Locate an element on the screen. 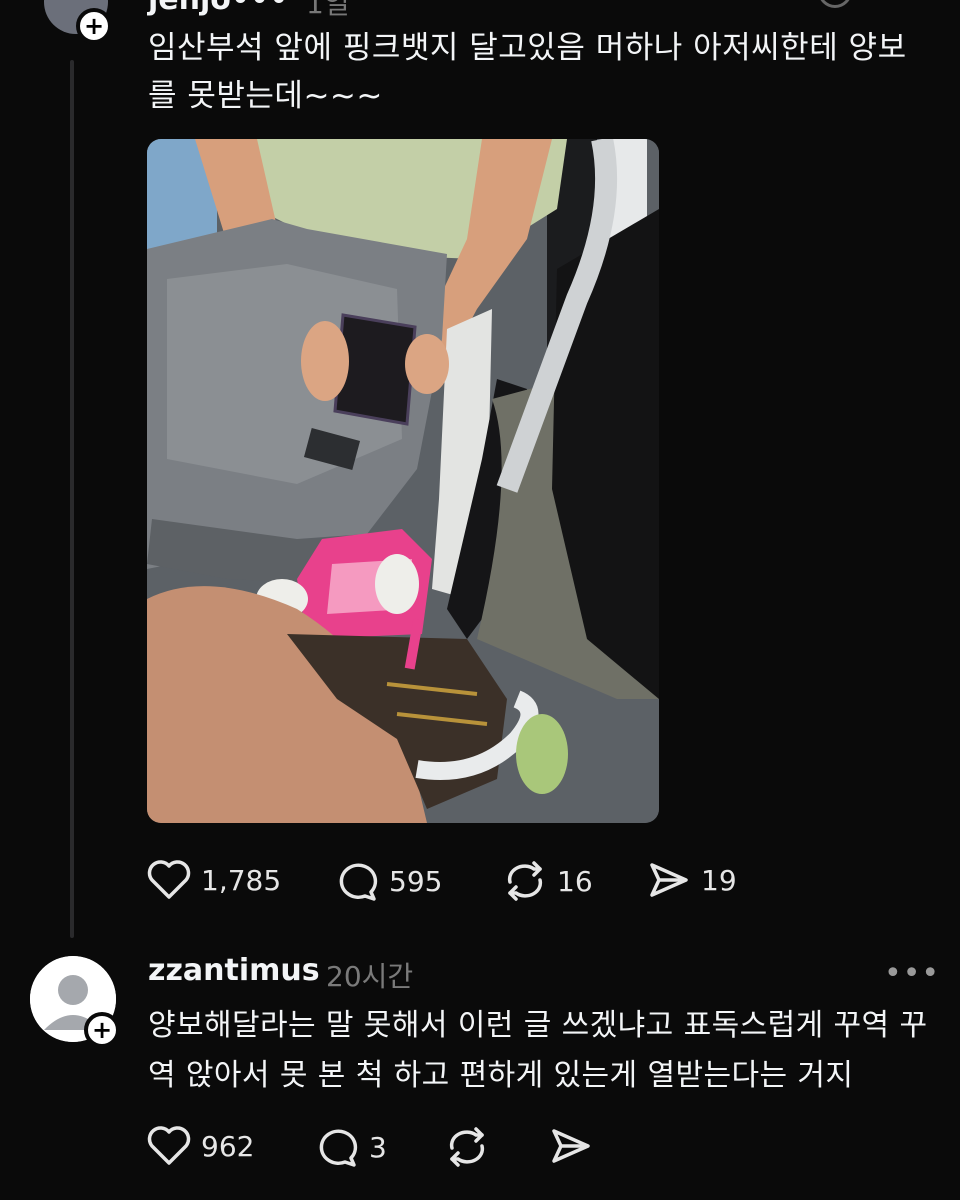 The width and height of the screenshot is (960, 1200). comment-timestamp: 20시간 is located at coordinates (370, 976).